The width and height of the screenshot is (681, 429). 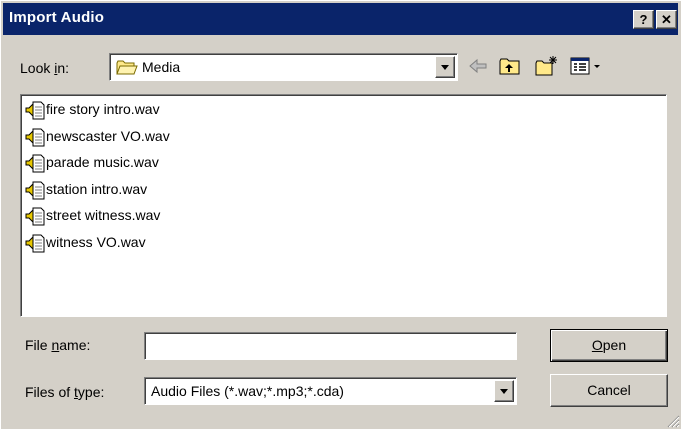 I want to click on folder-icon, so click(x=127, y=67).